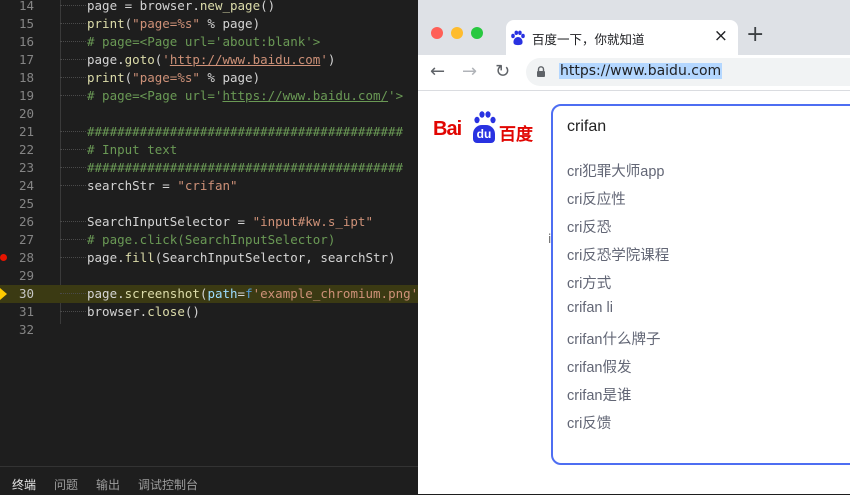  I want to click on code-line: 15 print("page=%s" % page), so click(209, 24).